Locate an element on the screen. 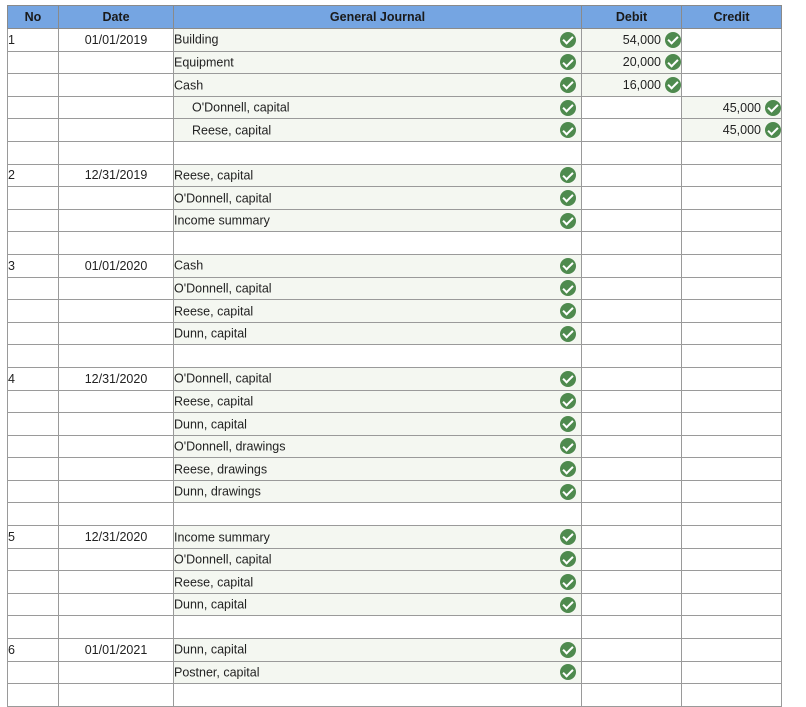 This screenshot has height=707, width=806. credit-field: 45,000 is located at coordinates (731, 107).